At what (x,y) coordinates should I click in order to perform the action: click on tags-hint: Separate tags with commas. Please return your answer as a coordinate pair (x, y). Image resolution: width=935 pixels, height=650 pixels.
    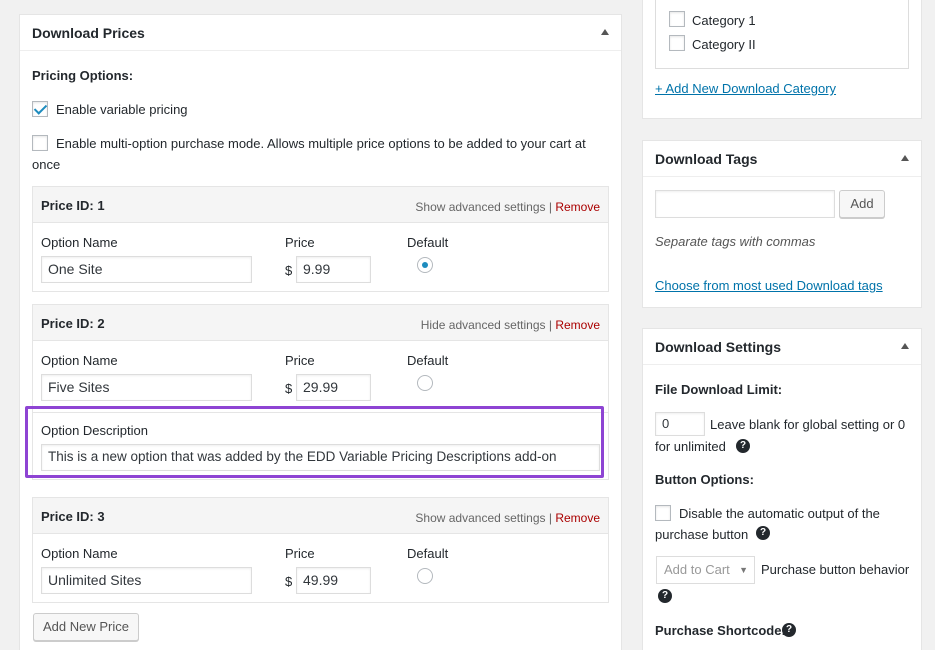
    Looking at the image, I should click on (735, 241).